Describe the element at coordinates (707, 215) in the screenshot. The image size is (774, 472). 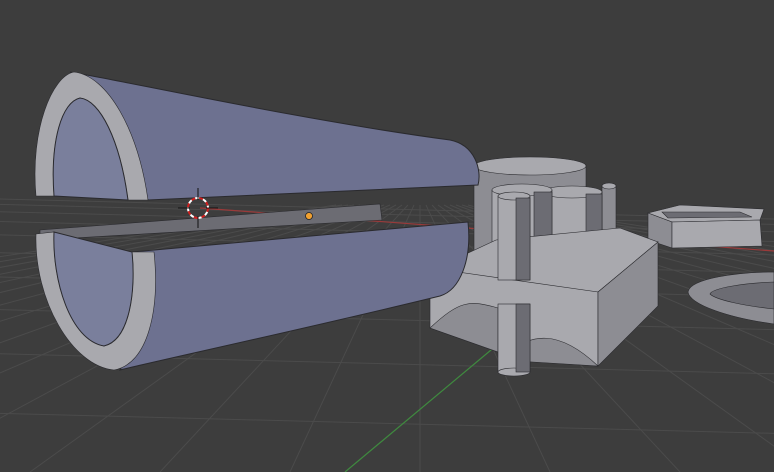
I see `tray-rim` at that location.